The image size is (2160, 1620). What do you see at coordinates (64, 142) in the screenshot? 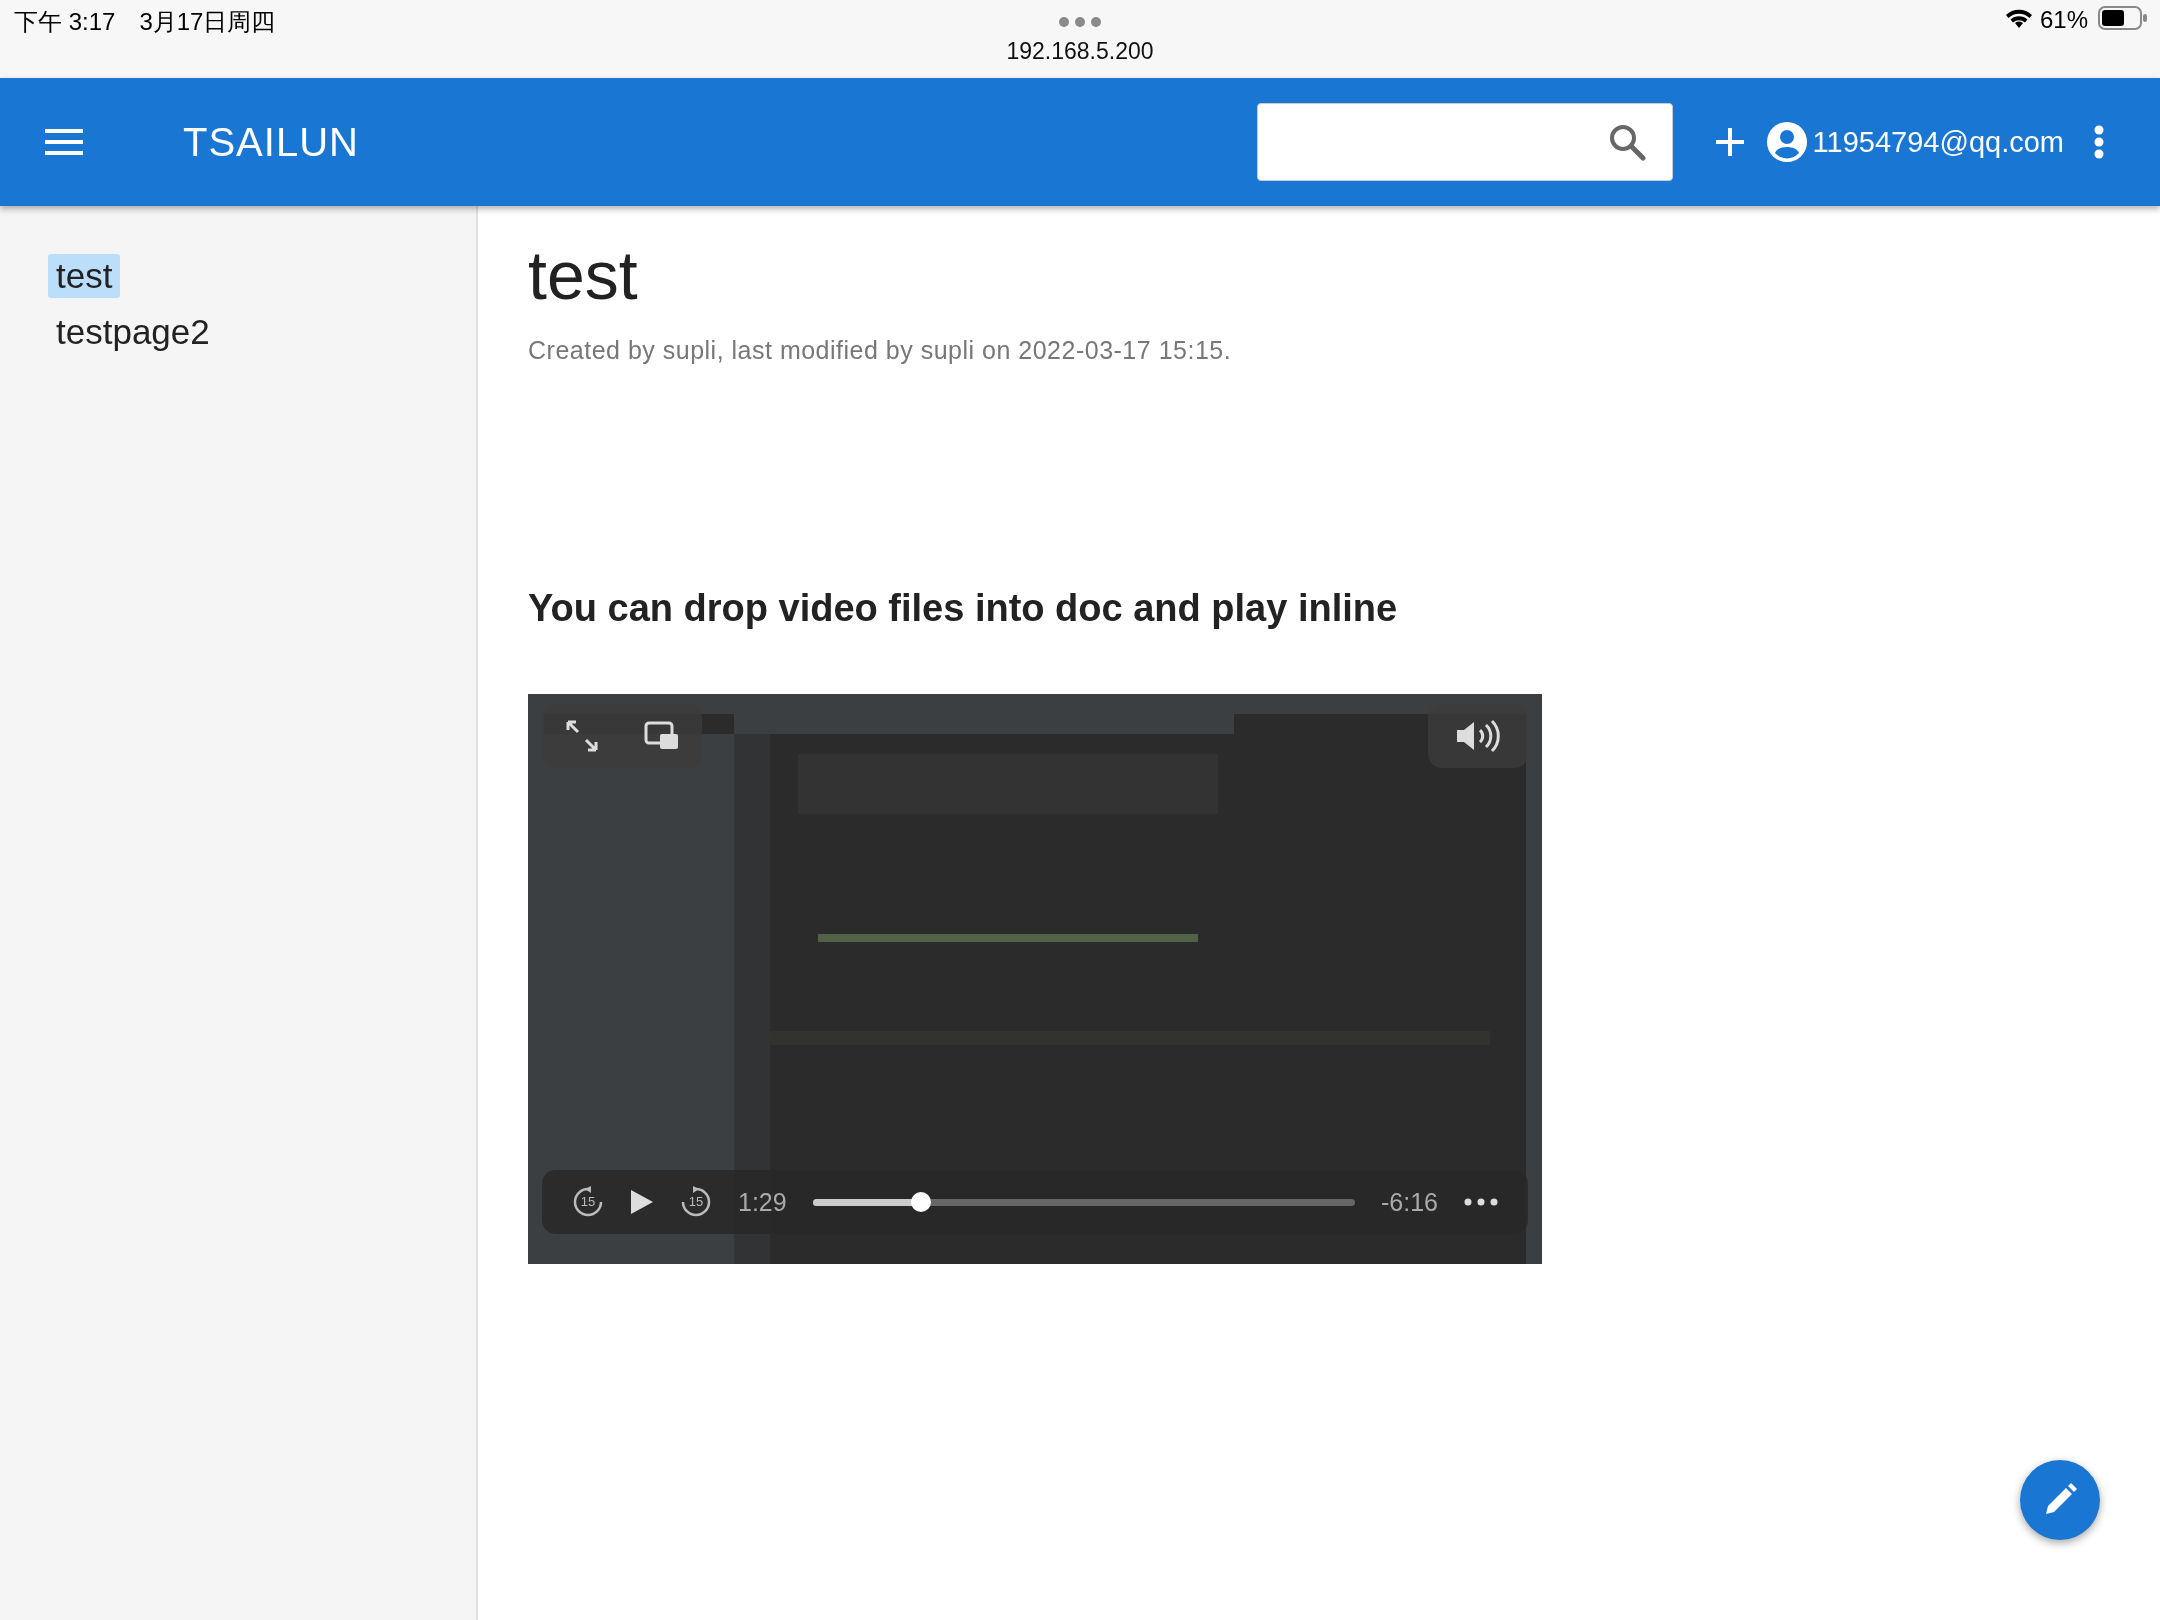
I see `menu-icon` at bounding box center [64, 142].